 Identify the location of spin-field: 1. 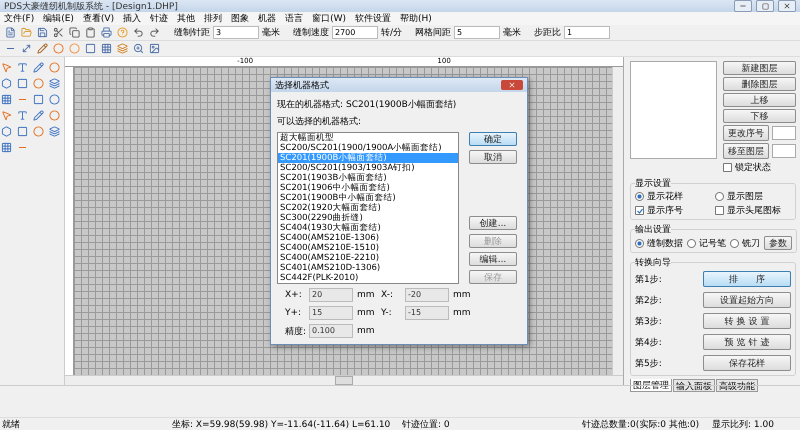
(587, 32).